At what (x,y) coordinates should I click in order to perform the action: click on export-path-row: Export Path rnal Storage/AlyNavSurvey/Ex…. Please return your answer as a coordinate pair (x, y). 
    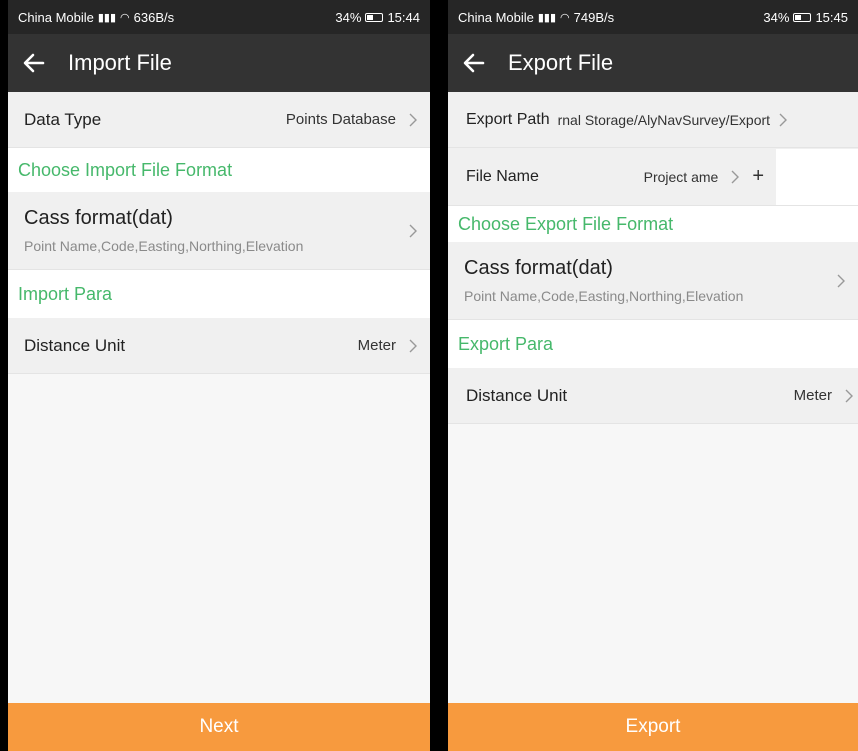
    Looking at the image, I should click on (653, 120).